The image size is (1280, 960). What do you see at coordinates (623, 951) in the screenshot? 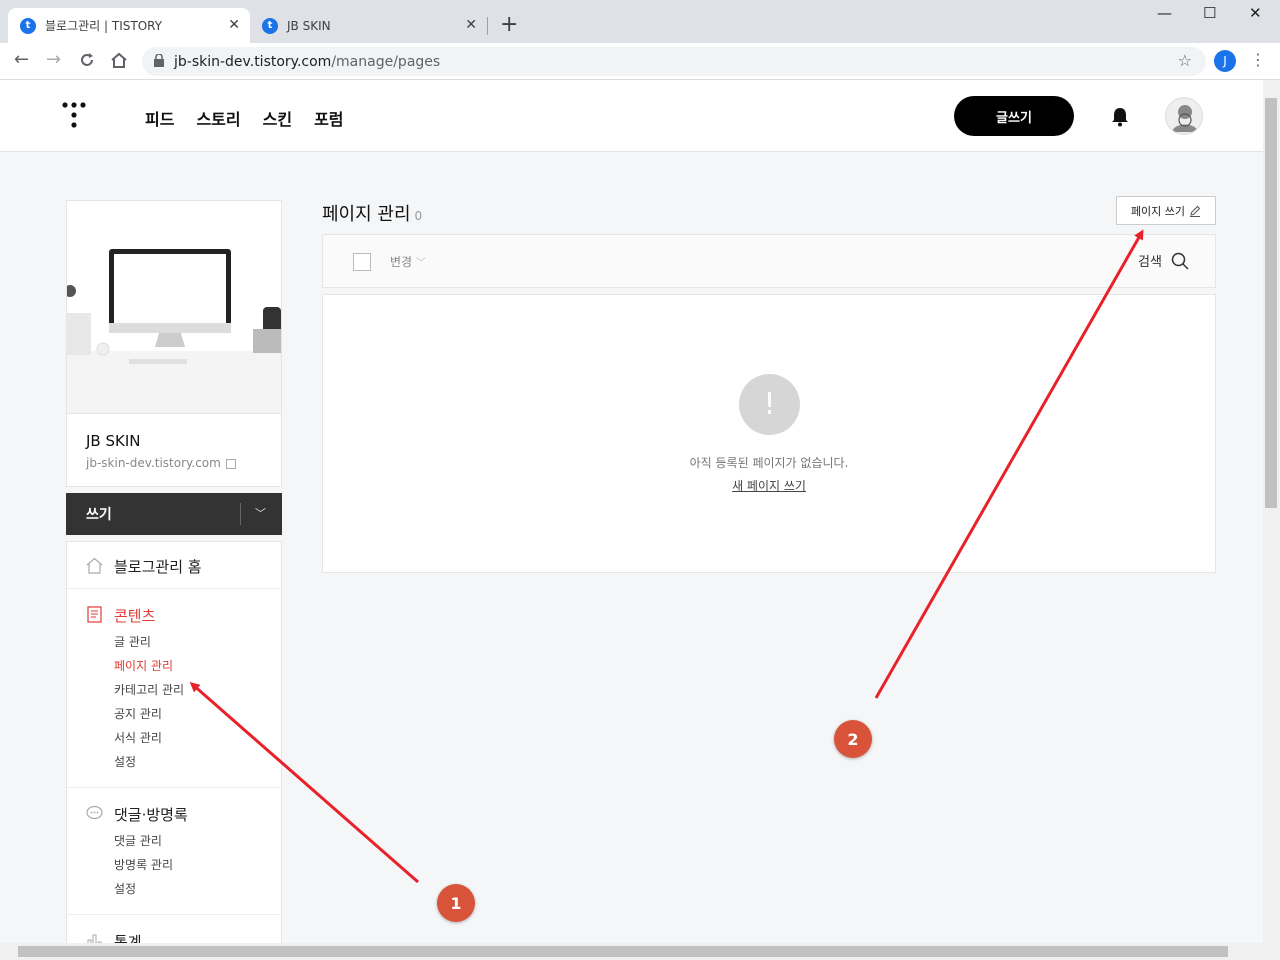
I see `horizontal-scroll-thumb` at bounding box center [623, 951].